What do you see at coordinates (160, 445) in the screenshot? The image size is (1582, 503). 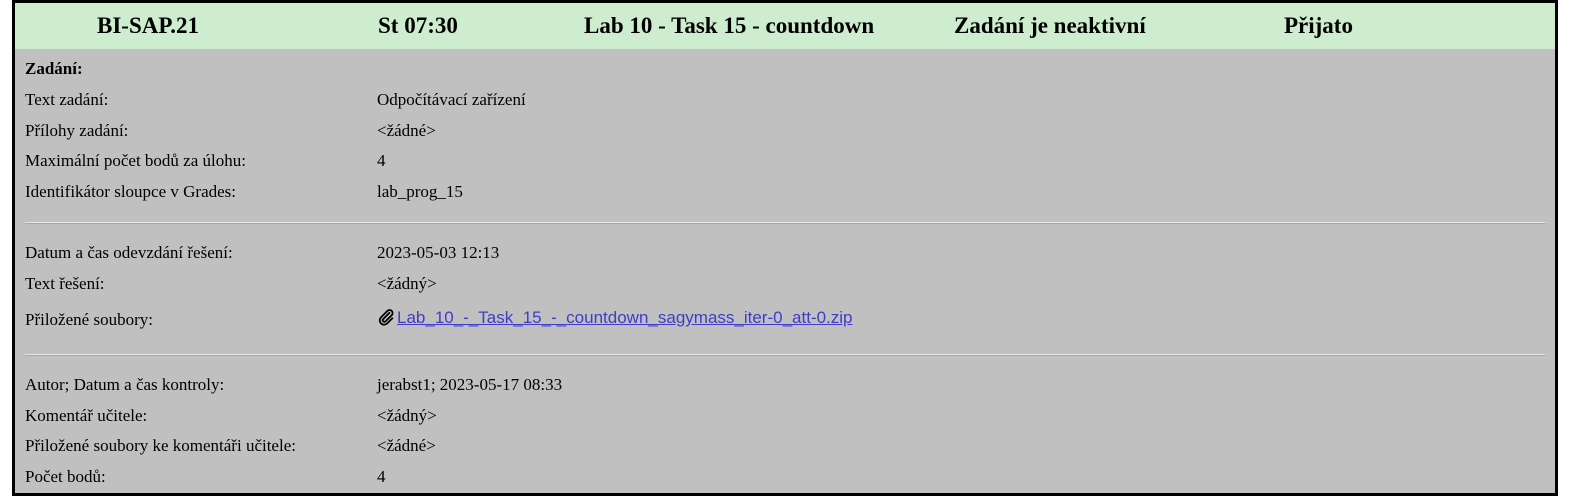 I see `teacher-comment-files-label: Přiložené soubory ke komentáři učitele:` at bounding box center [160, 445].